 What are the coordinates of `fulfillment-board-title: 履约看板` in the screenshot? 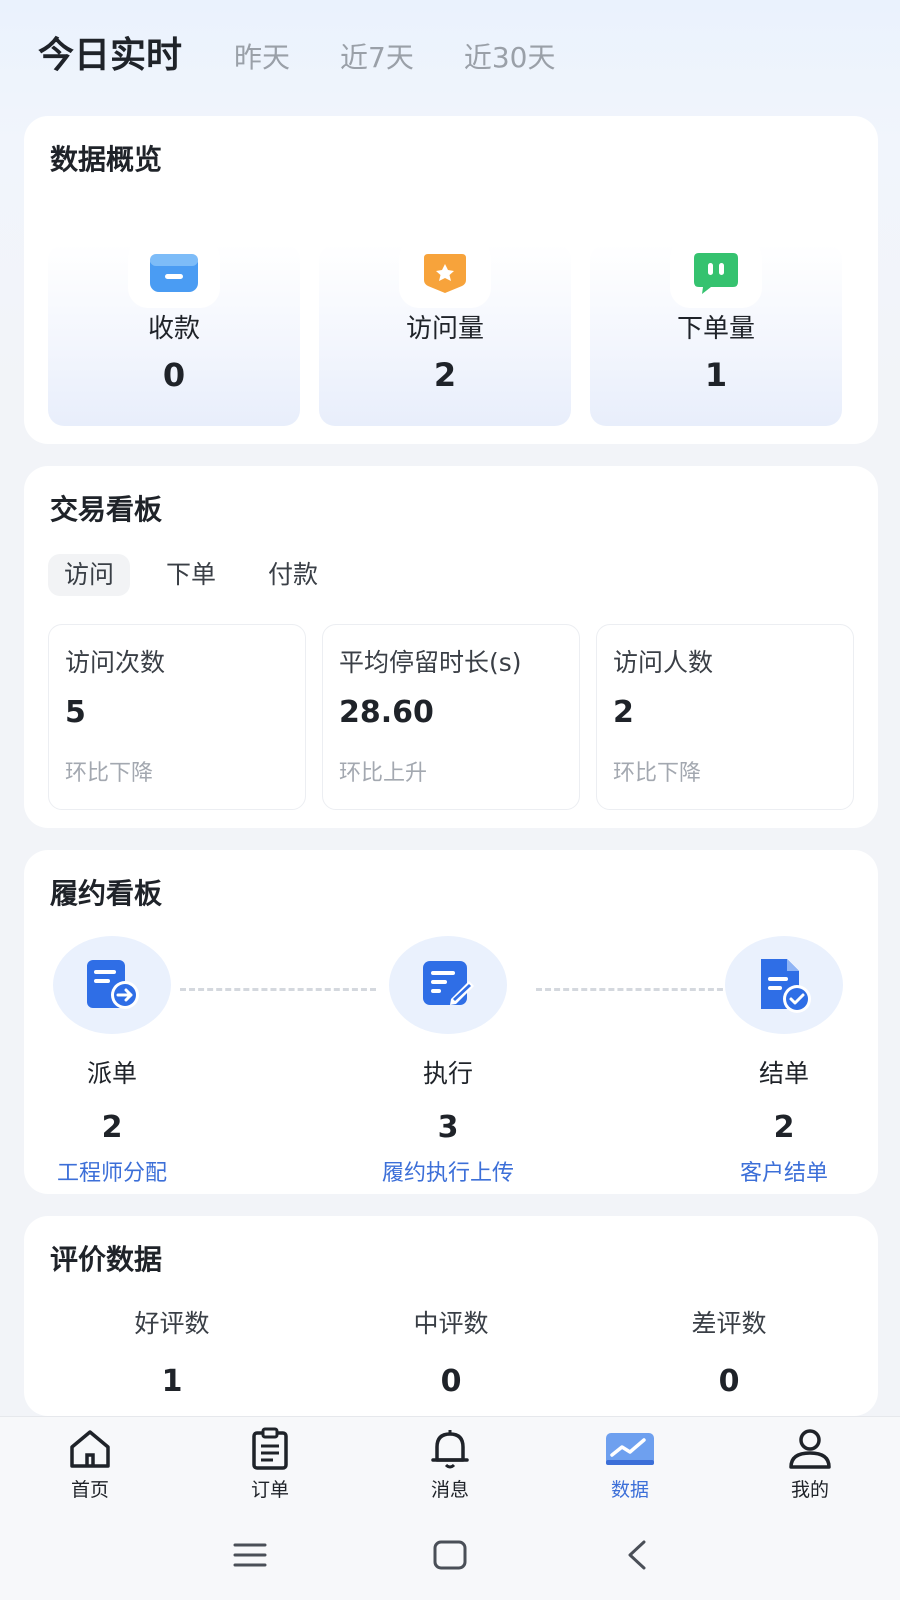 It's located at (106, 893).